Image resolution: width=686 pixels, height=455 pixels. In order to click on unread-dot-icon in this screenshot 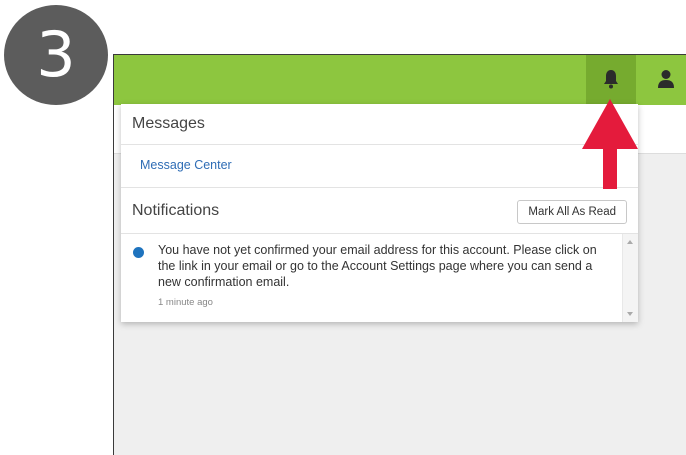, I will do `click(138, 252)`.